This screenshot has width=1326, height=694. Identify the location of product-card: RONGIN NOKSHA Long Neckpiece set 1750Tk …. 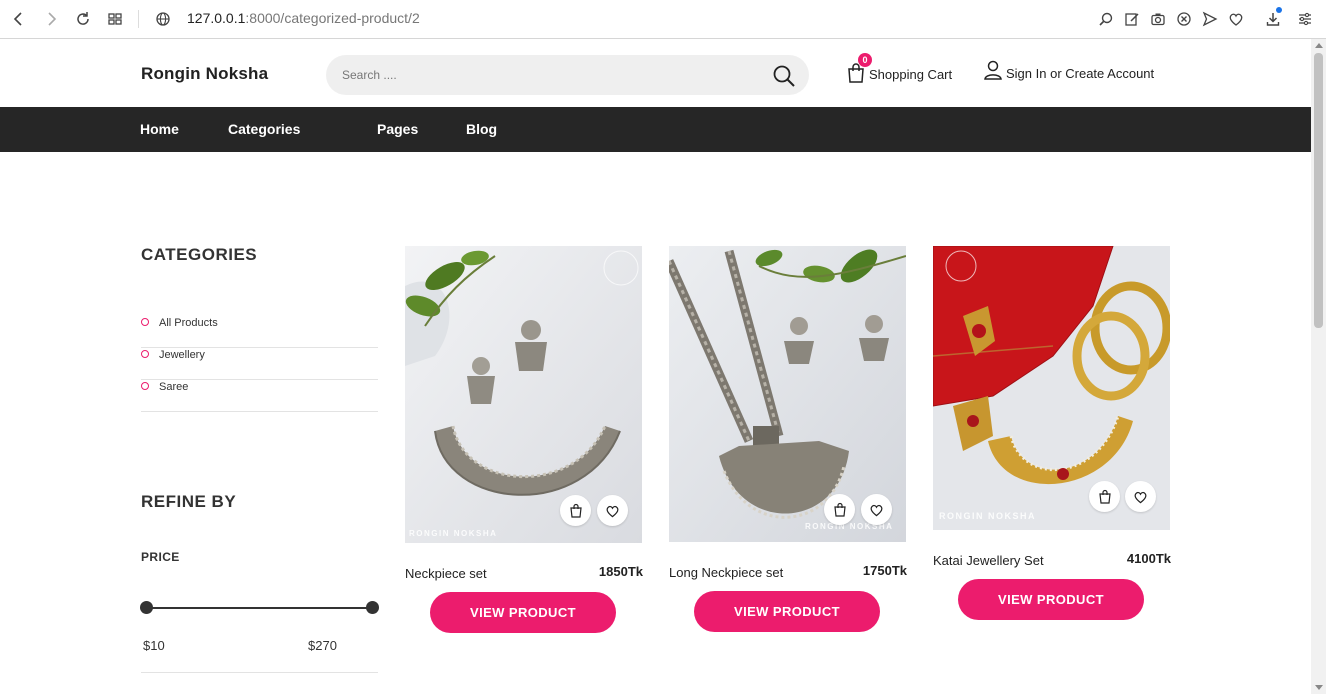
(788, 441).